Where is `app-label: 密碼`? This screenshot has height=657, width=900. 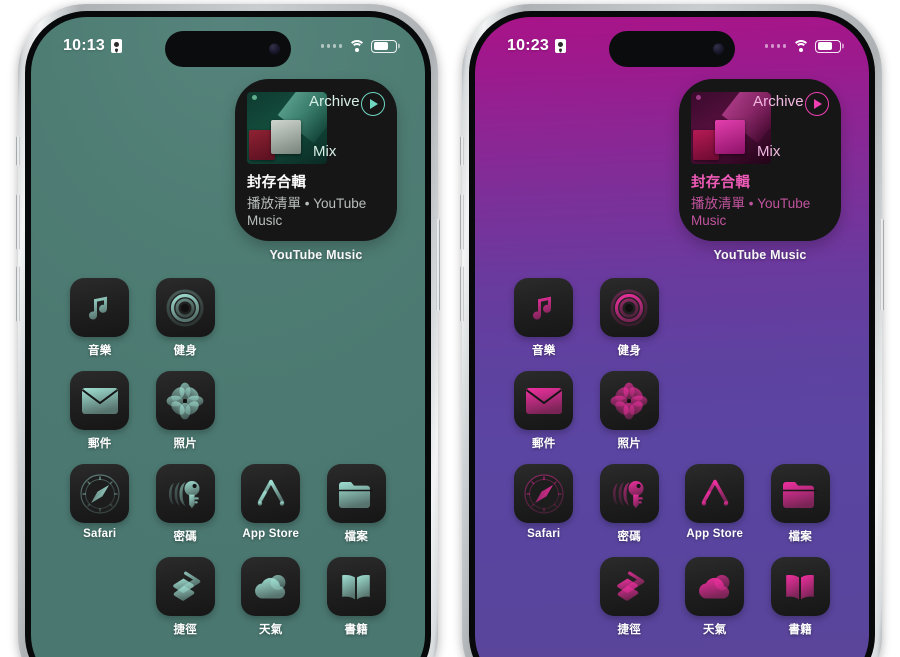 app-label: 密碼 is located at coordinates (185, 537).